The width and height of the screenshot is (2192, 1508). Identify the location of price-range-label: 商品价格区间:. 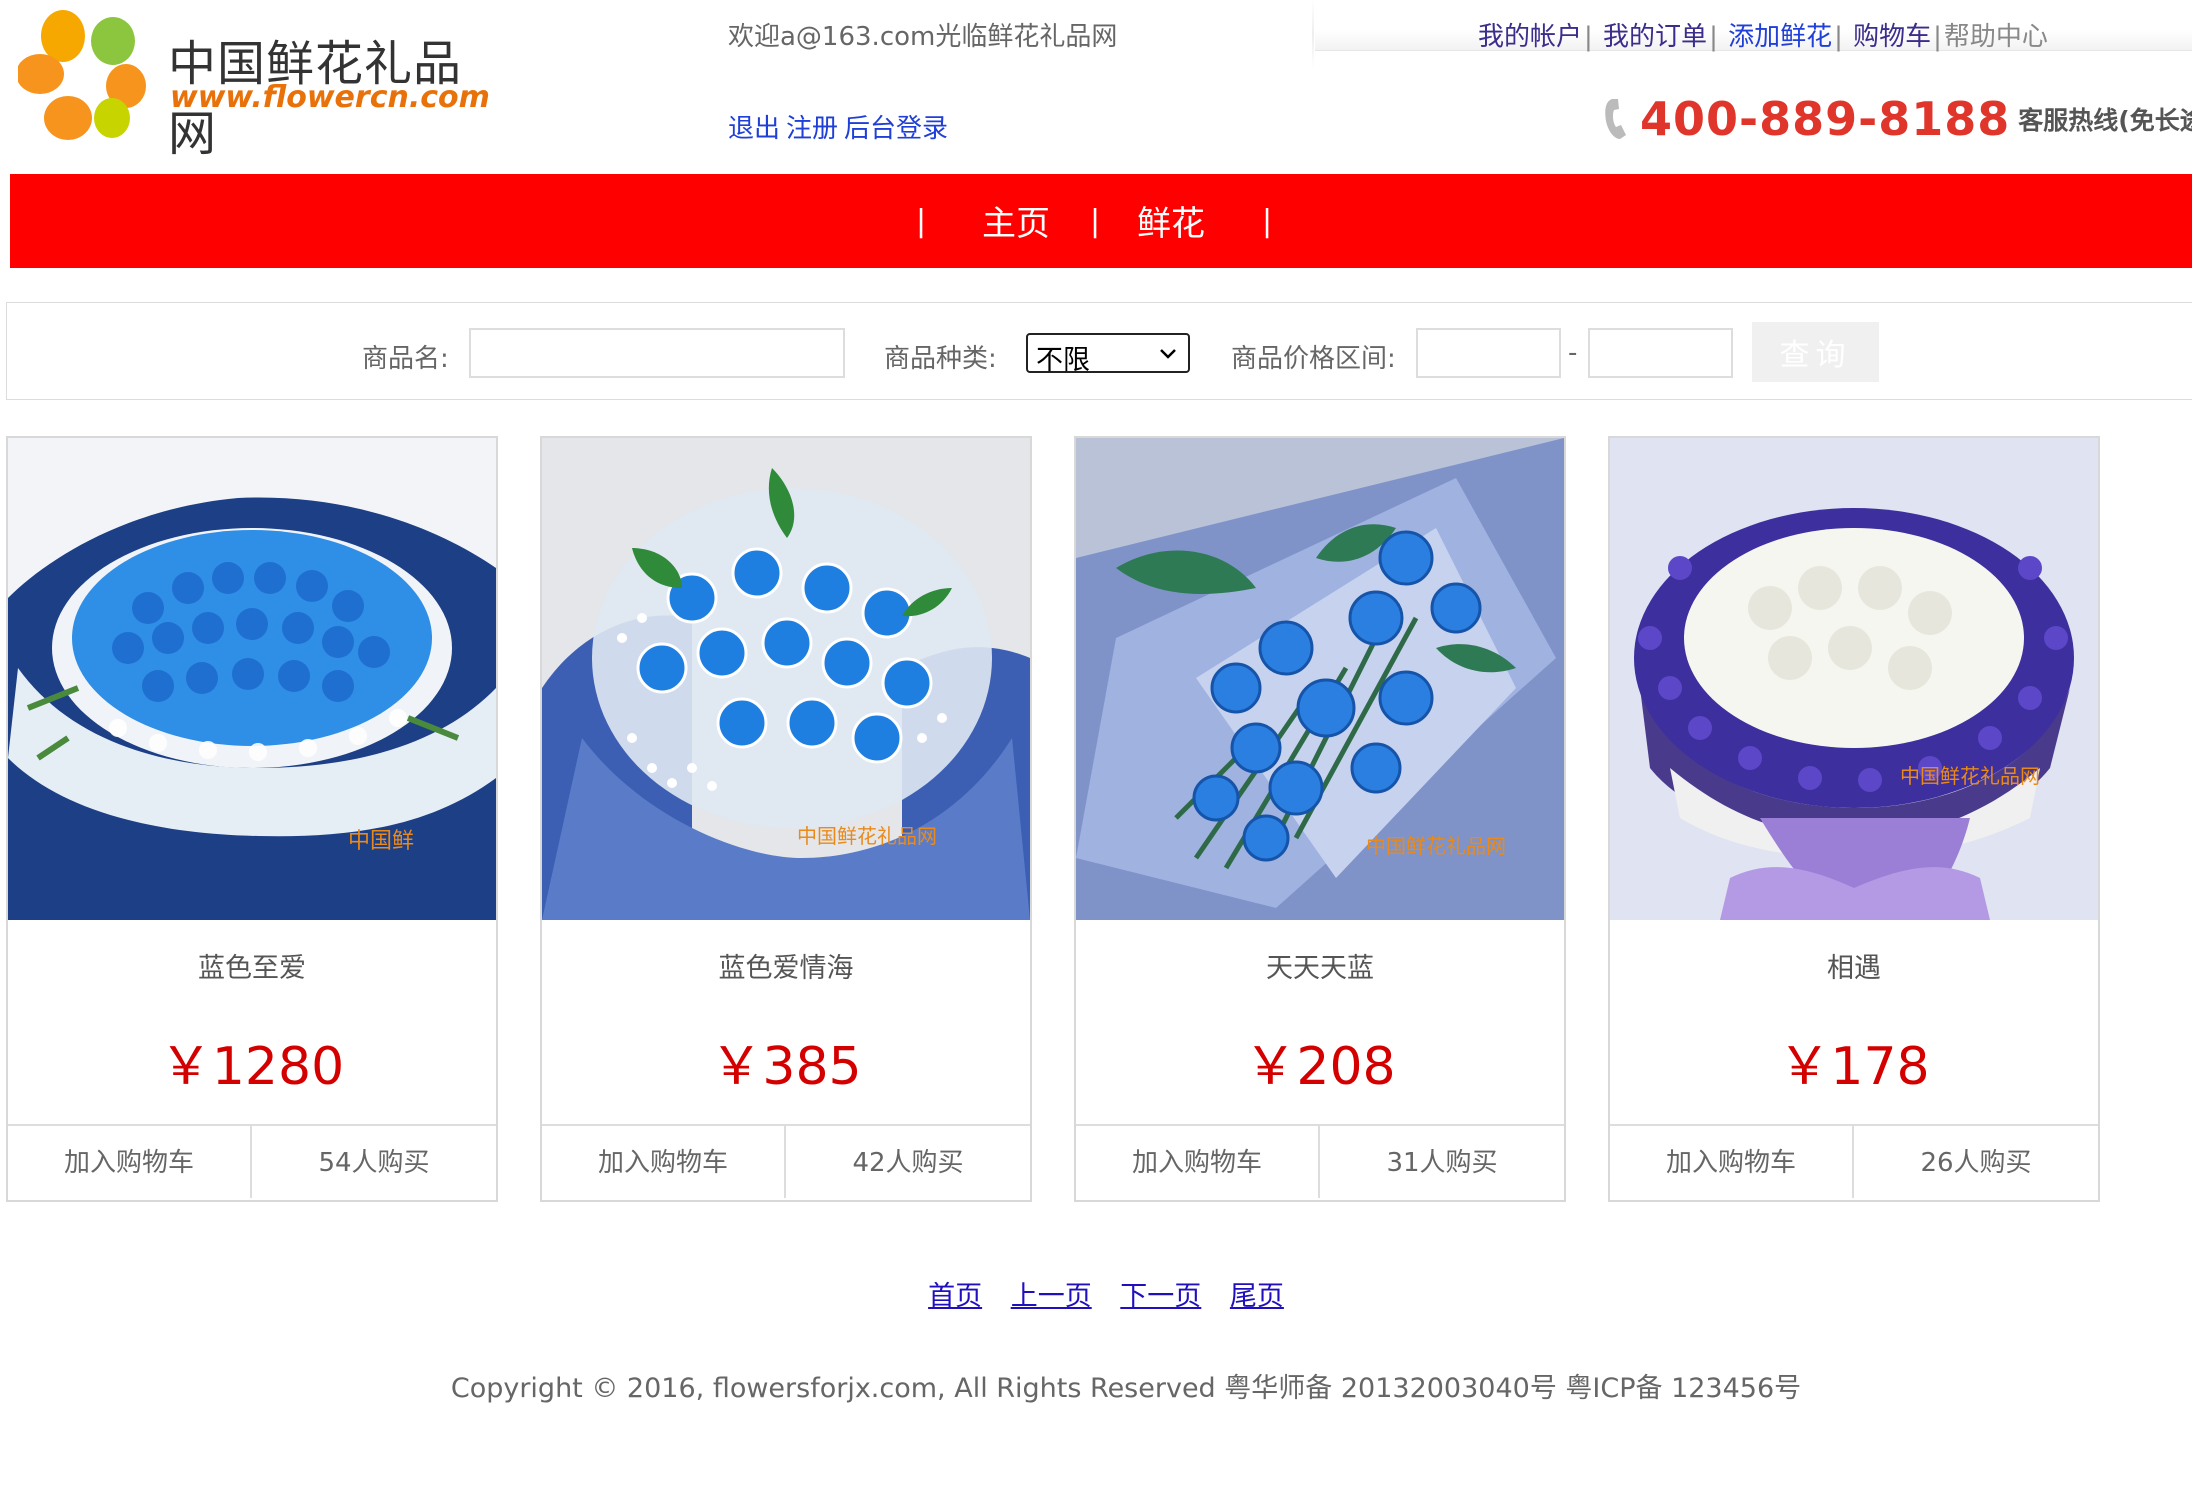
(1313, 359).